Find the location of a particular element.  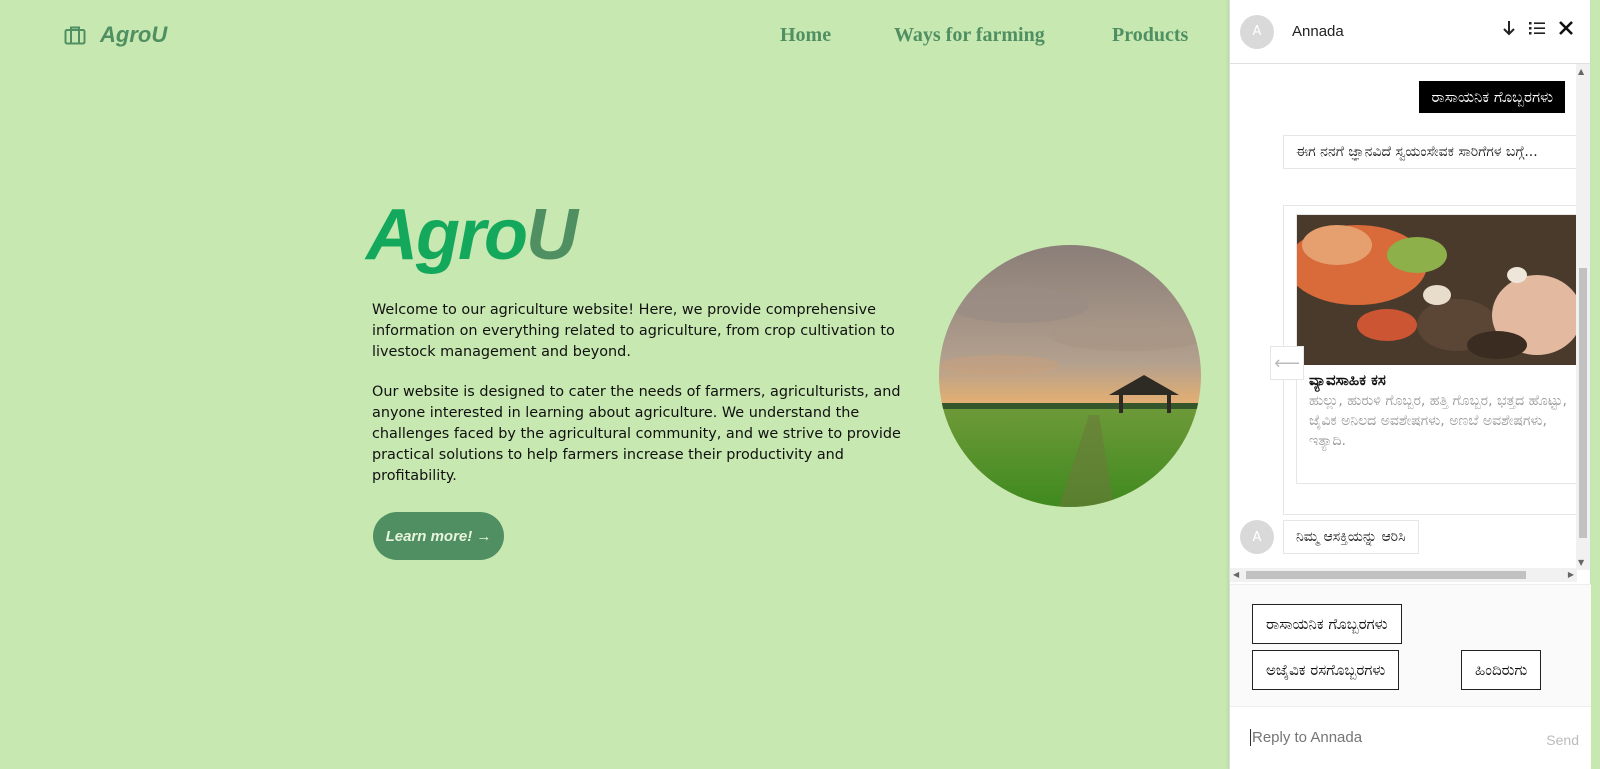

nav-ways-for-farming: Ways for farming is located at coordinates (969, 35).